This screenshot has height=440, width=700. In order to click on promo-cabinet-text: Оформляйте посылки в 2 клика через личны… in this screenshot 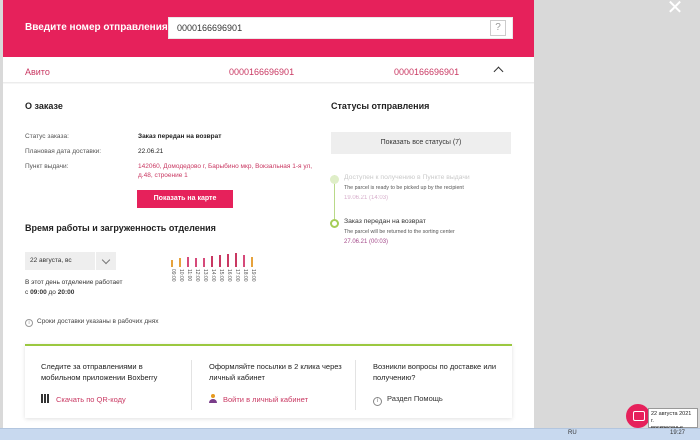, I will do `click(275, 372)`.